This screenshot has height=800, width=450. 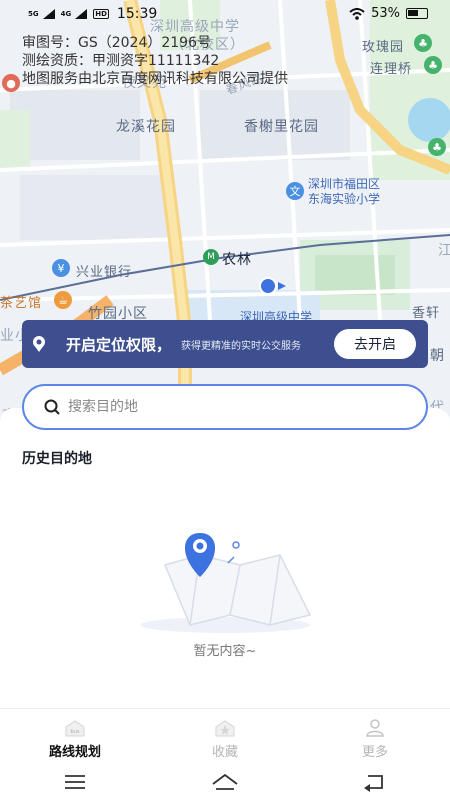 I want to click on map-label-meiyuan: 玫瑰园, so click(x=383, y=47).